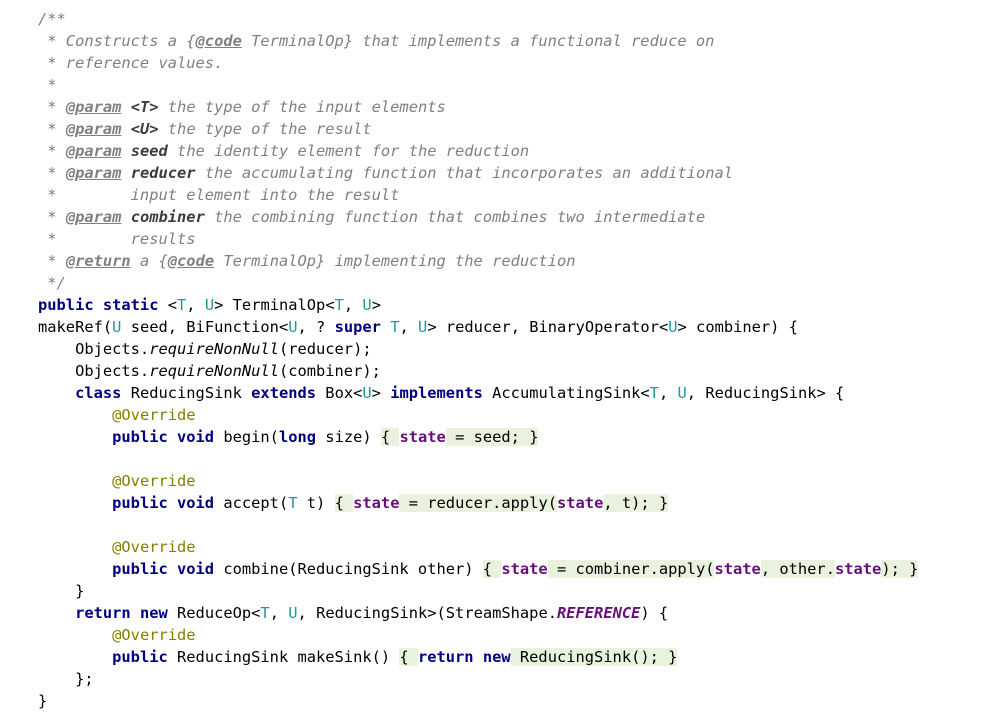  What do you see at coordinates (52, 19) in the screenshot?
I see `code-token: /**` at bounding box center [52, 19].